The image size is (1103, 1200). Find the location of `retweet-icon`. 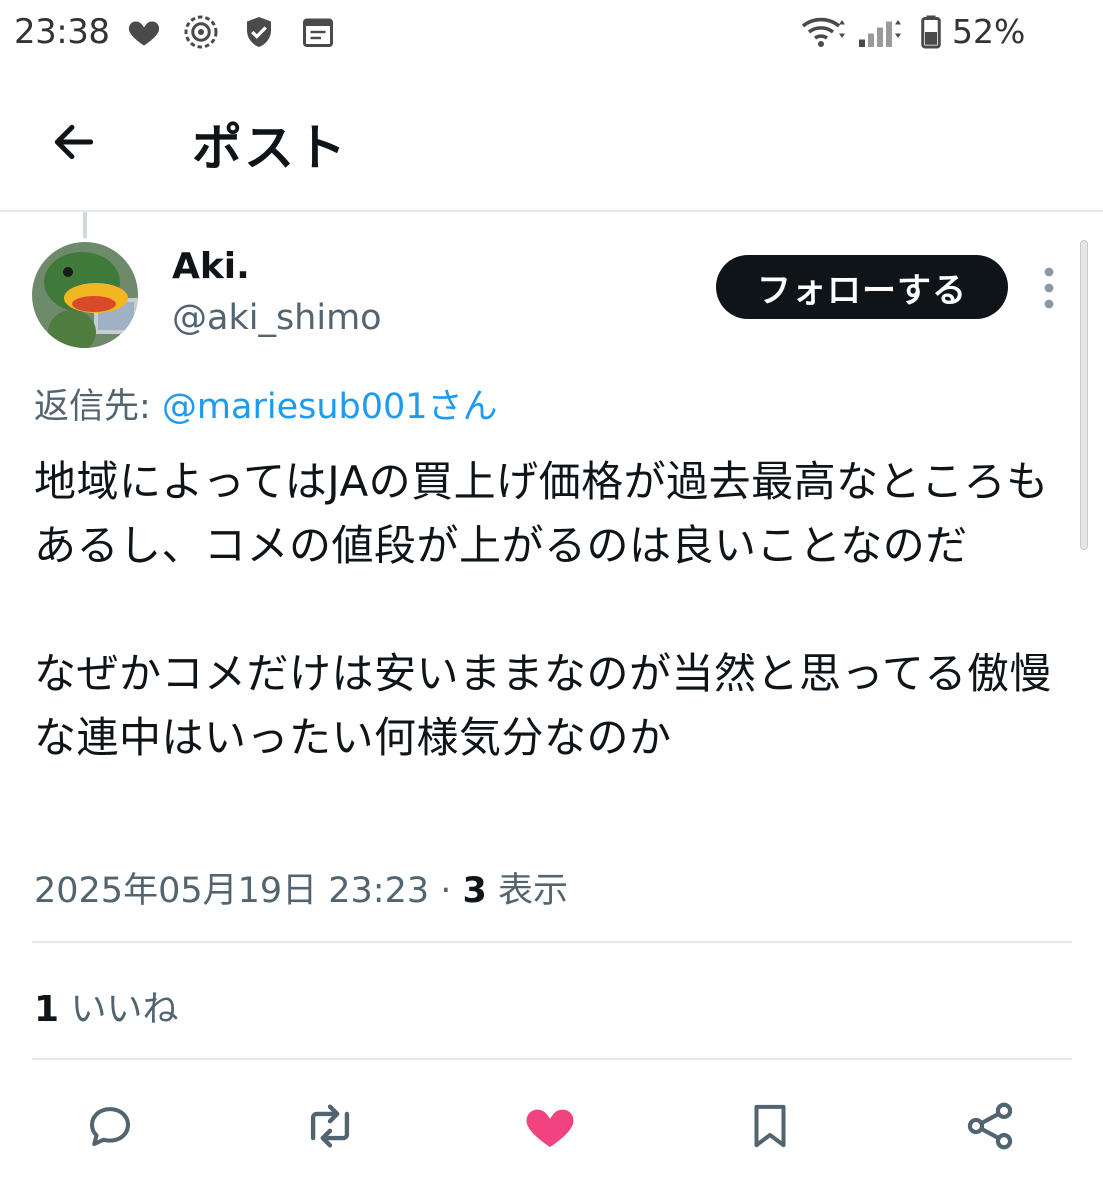

retweet-icon is located at coordinates (330, 1126).